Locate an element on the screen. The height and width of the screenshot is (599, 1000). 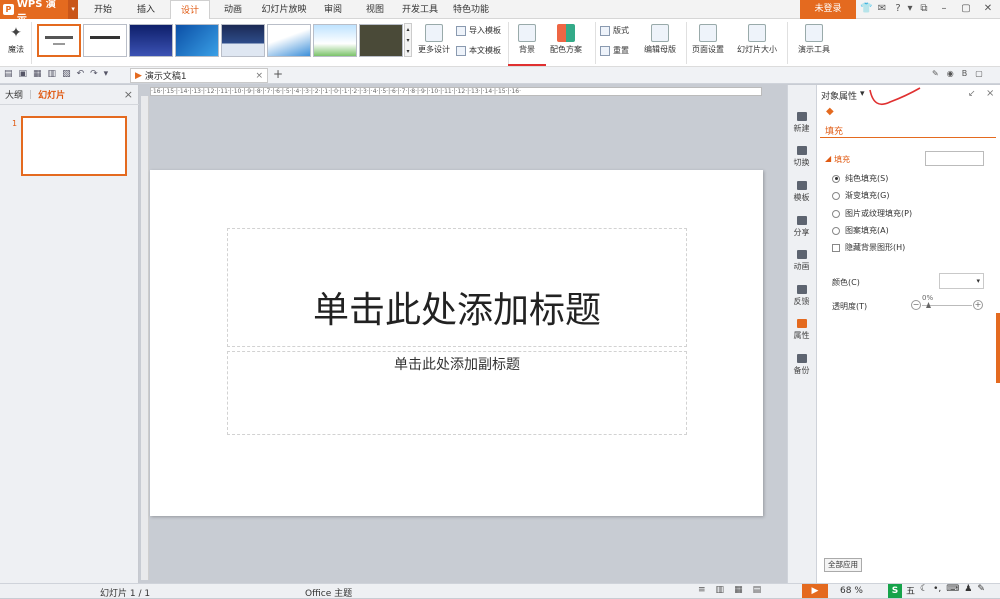
tab-insert: 插入 is located at coordinates (146, 9).